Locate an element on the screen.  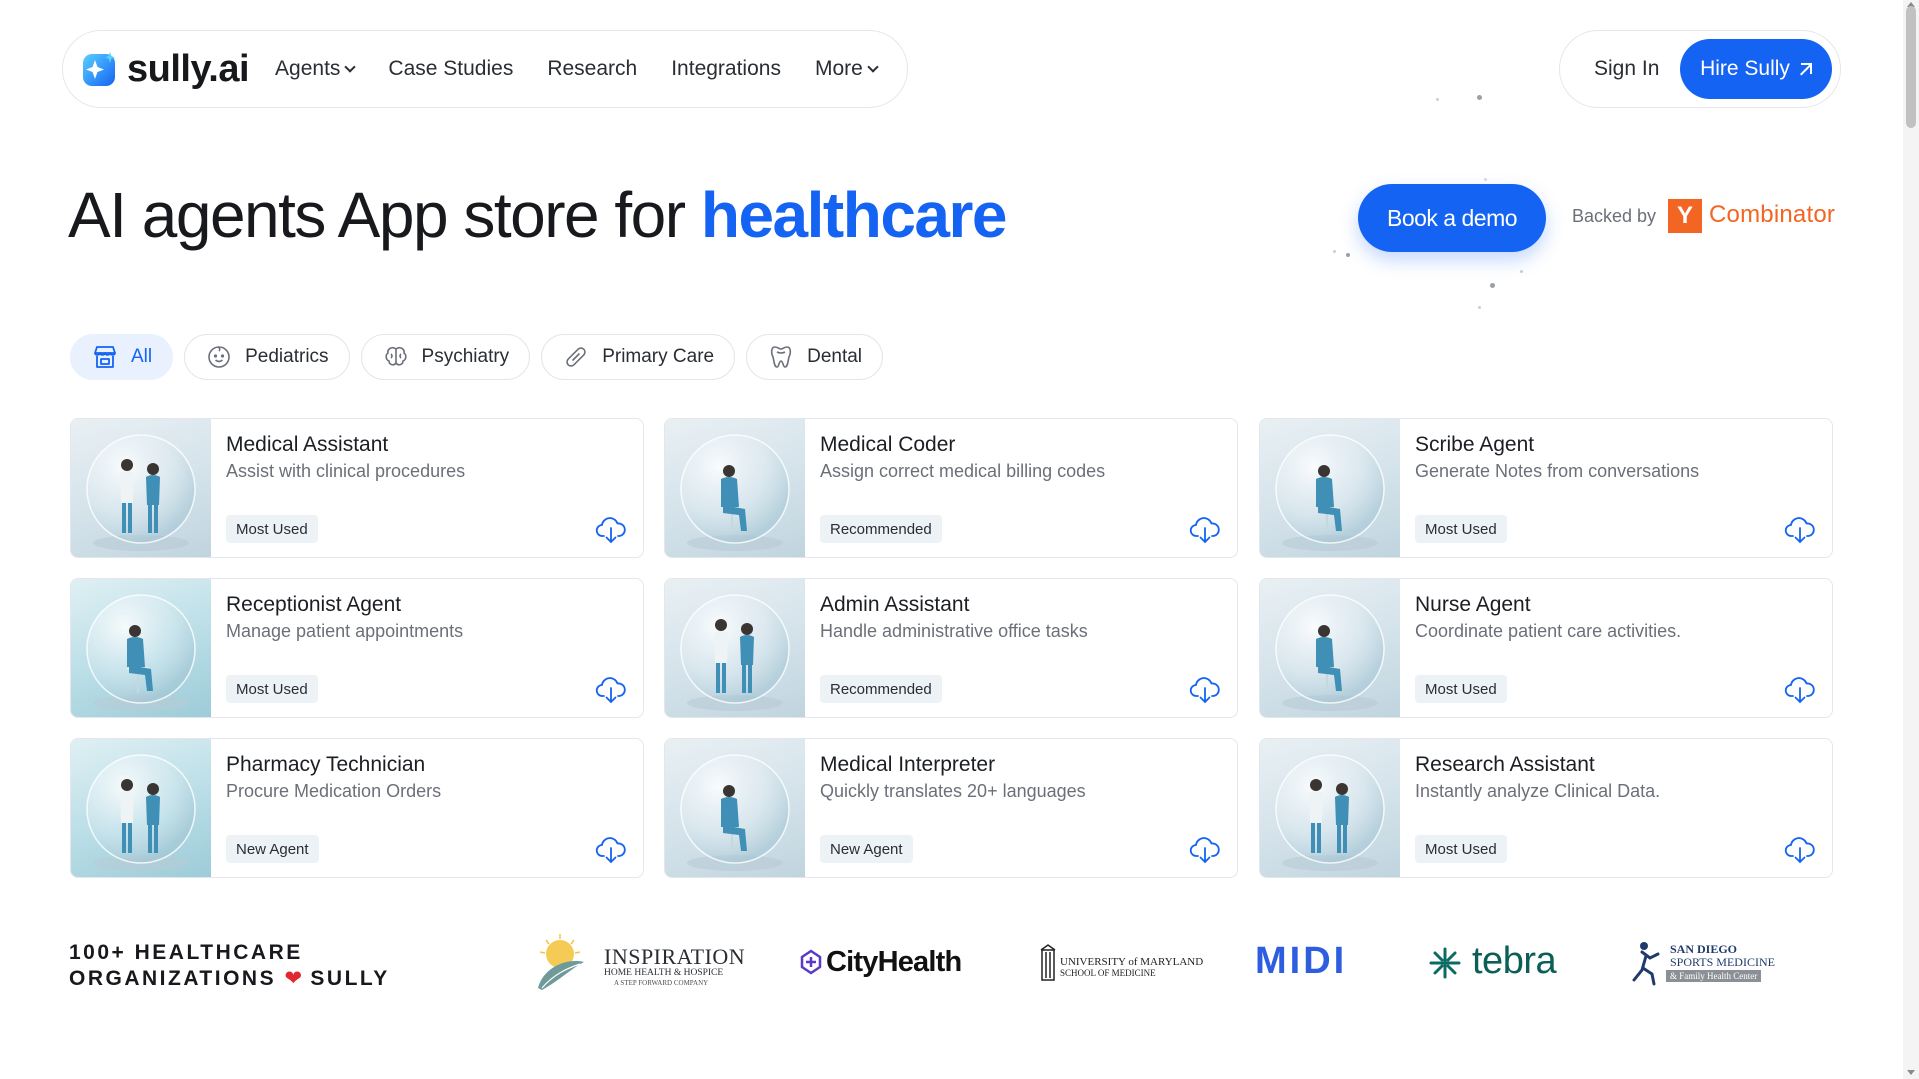
sdsm-line3: & Family Health Center is located at coordinates (1714, 976).